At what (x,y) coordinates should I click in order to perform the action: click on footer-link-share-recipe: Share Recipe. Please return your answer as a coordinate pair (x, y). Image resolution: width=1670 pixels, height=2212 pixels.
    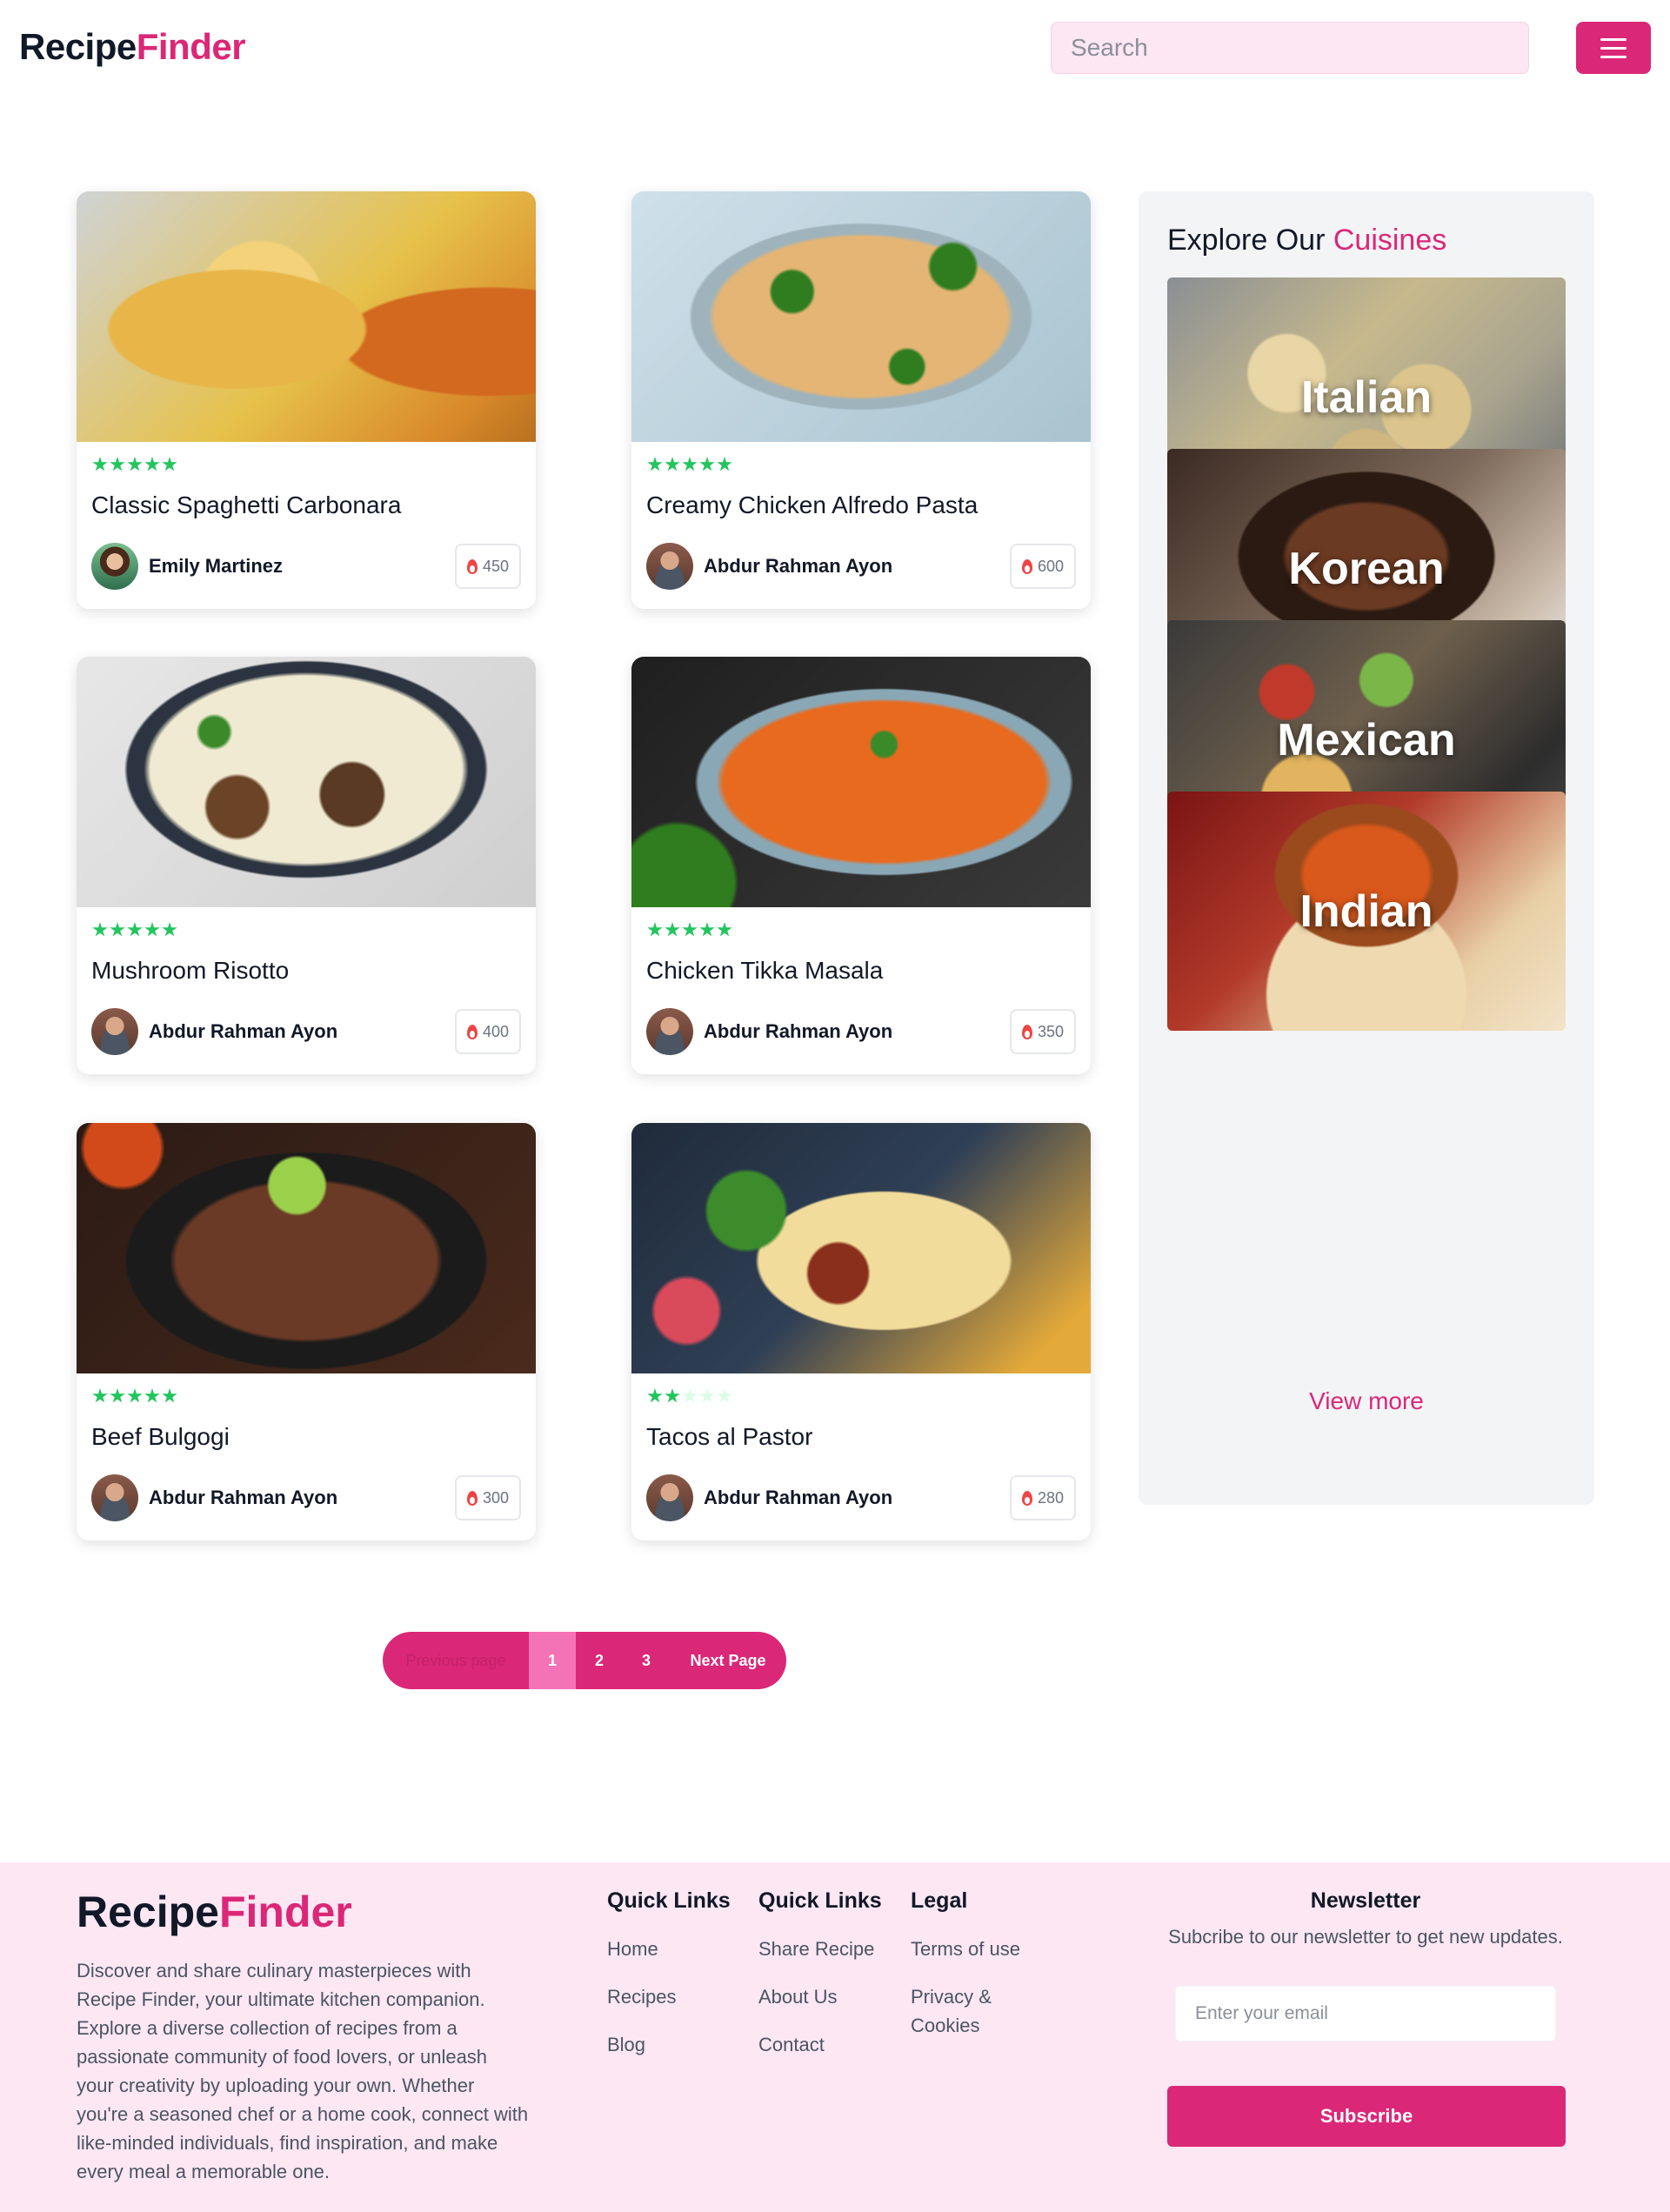
    Looking at the image, I should click on (820, 1949).